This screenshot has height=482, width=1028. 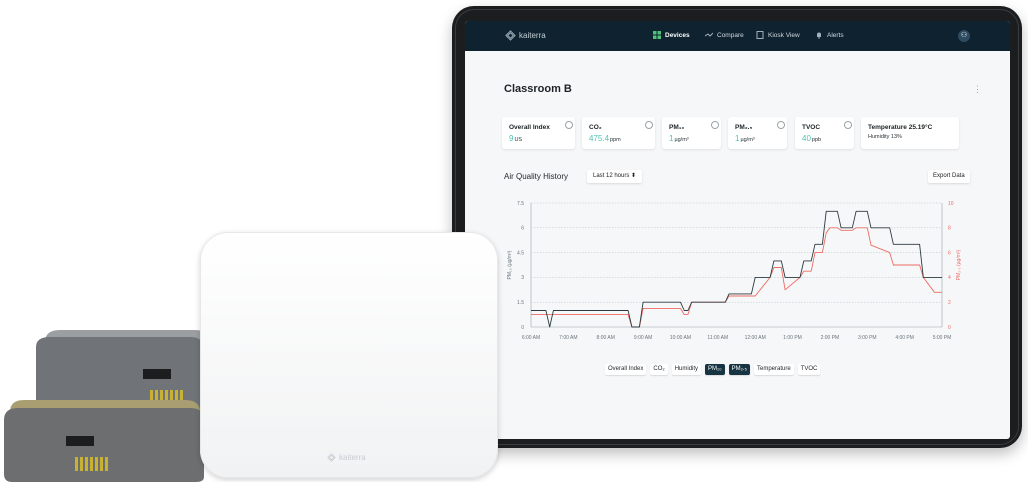 What do you see at coordinates (104, 445) in the screenshot?
I see `battery-bottom-body` at bounding box center [104, 445].